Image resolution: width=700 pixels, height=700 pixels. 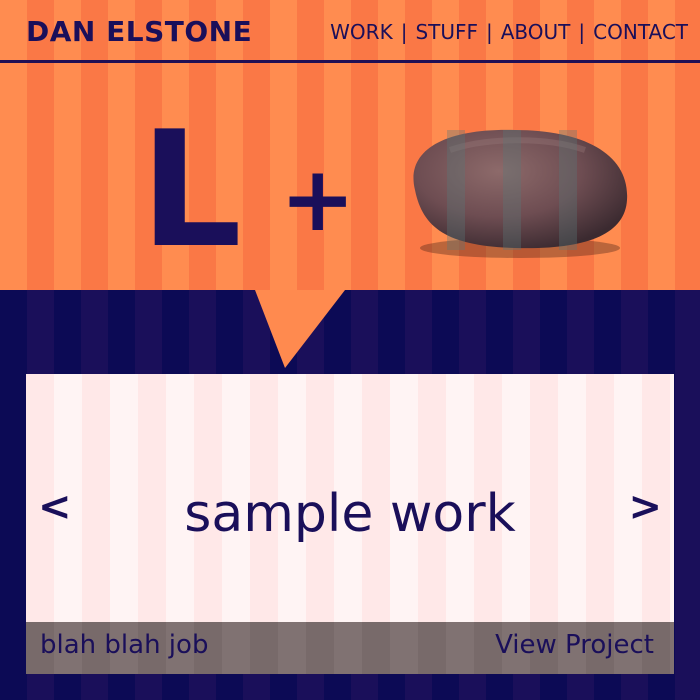 What do you see at coordinates (191, 189) in the screenshot?
I see `logo-letter: L` at bounding box center [191, 189].